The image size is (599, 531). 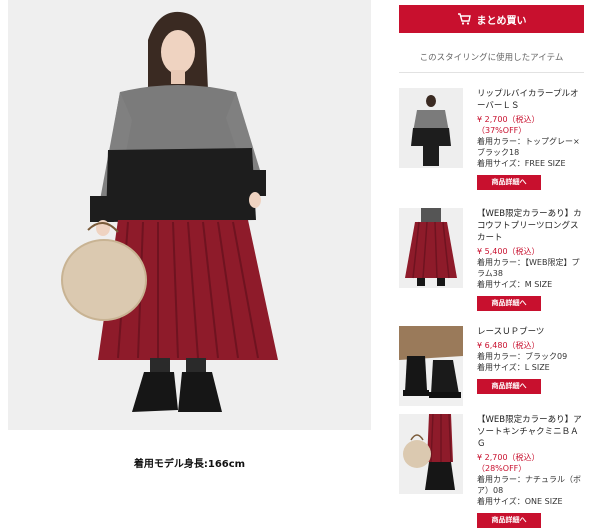 I want to click on product-size: 着用サイズ：M SIZE, so click(x=515, y=284).